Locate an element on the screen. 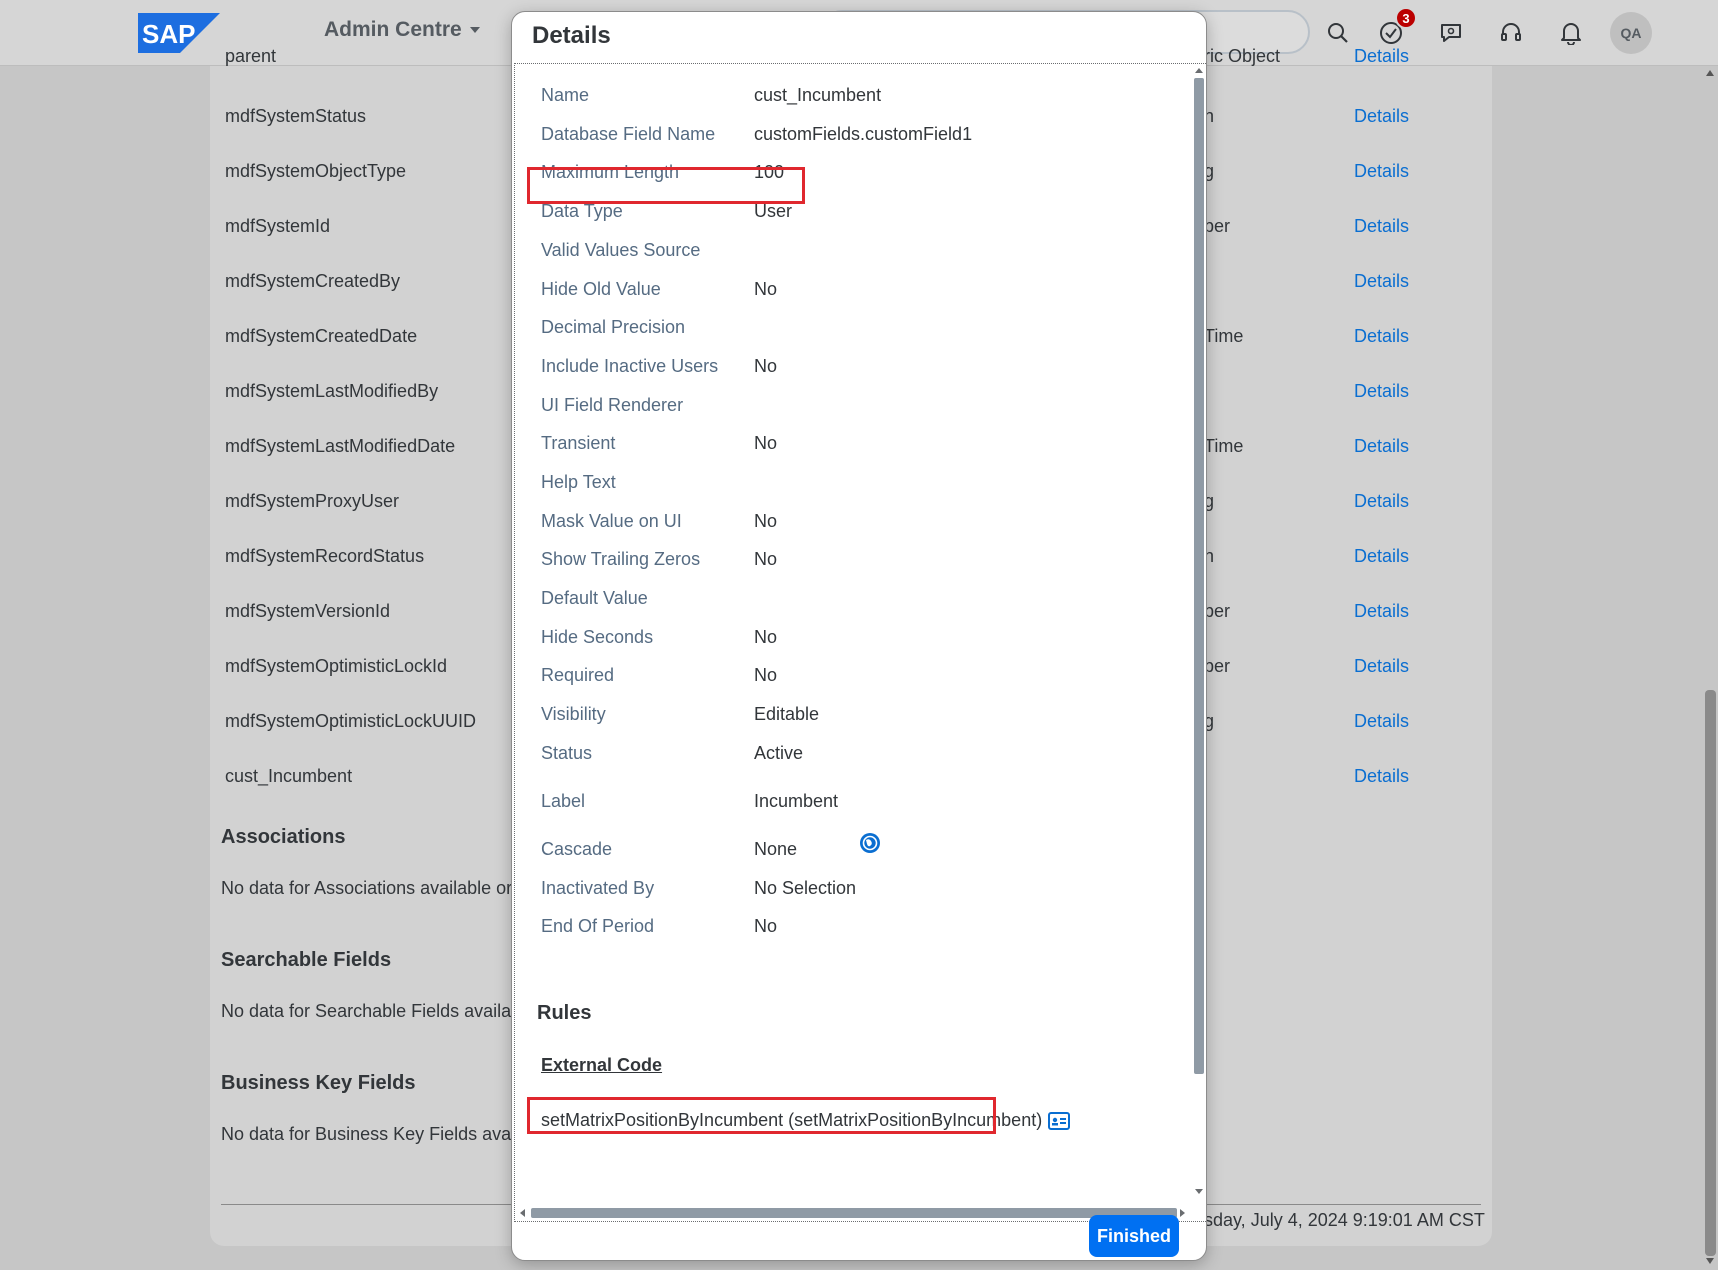  sap-logo: SAP is located at coordinates (179, 33).